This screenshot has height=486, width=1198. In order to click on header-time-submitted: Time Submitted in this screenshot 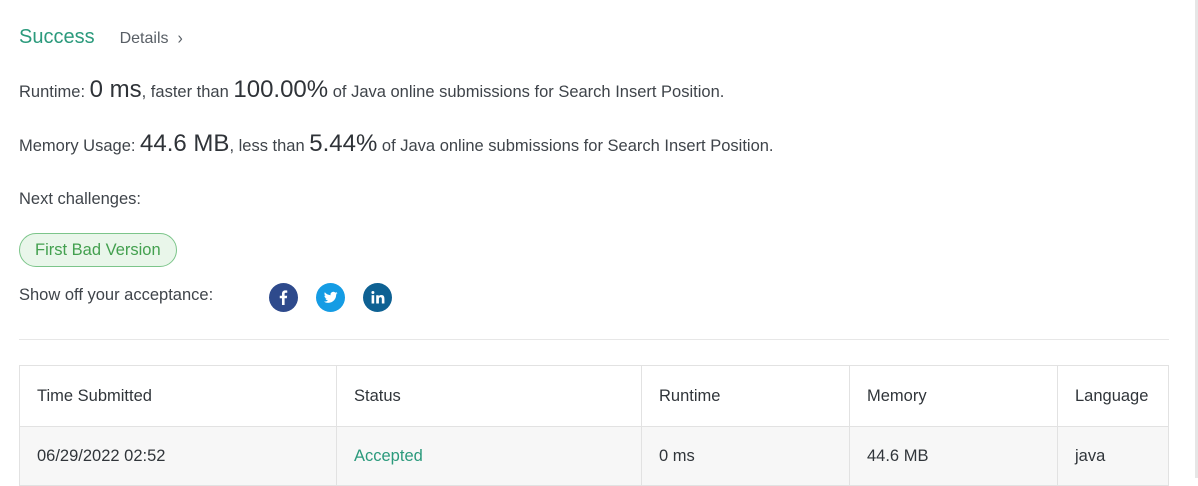, I will do `click(178, 396)`.